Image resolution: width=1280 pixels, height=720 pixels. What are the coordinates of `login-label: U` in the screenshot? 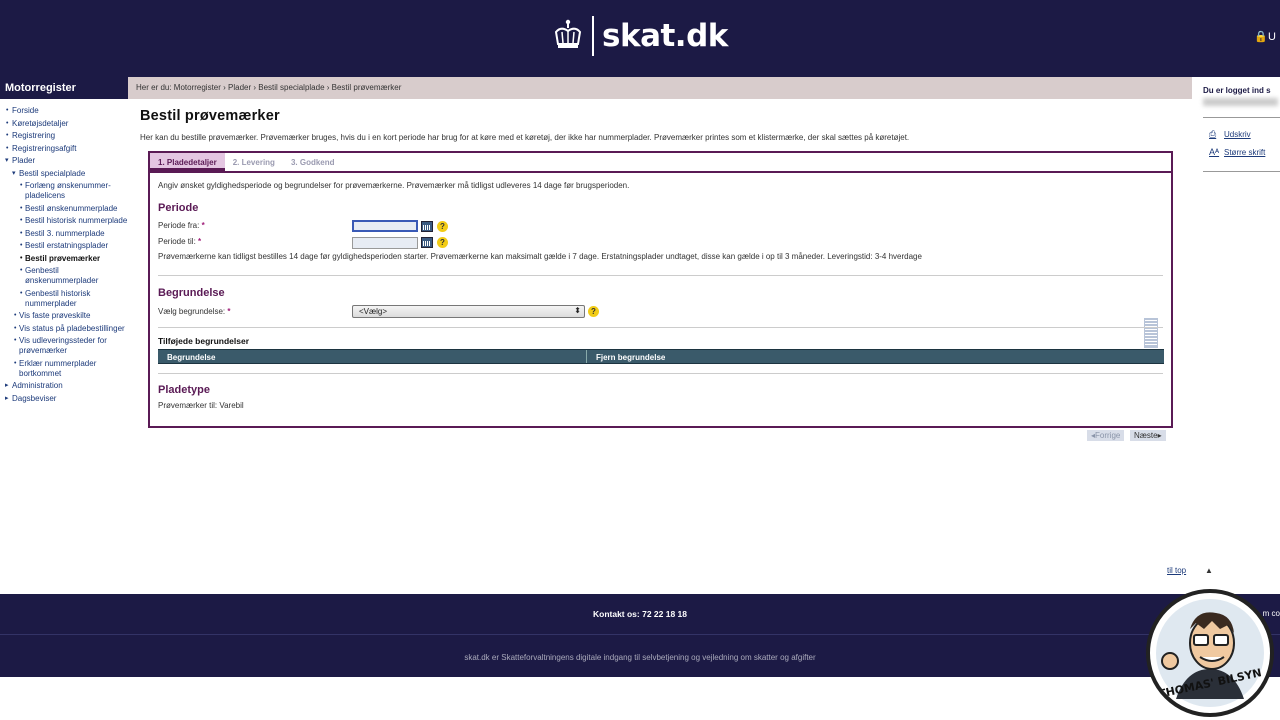 It's located at (1272, 37).